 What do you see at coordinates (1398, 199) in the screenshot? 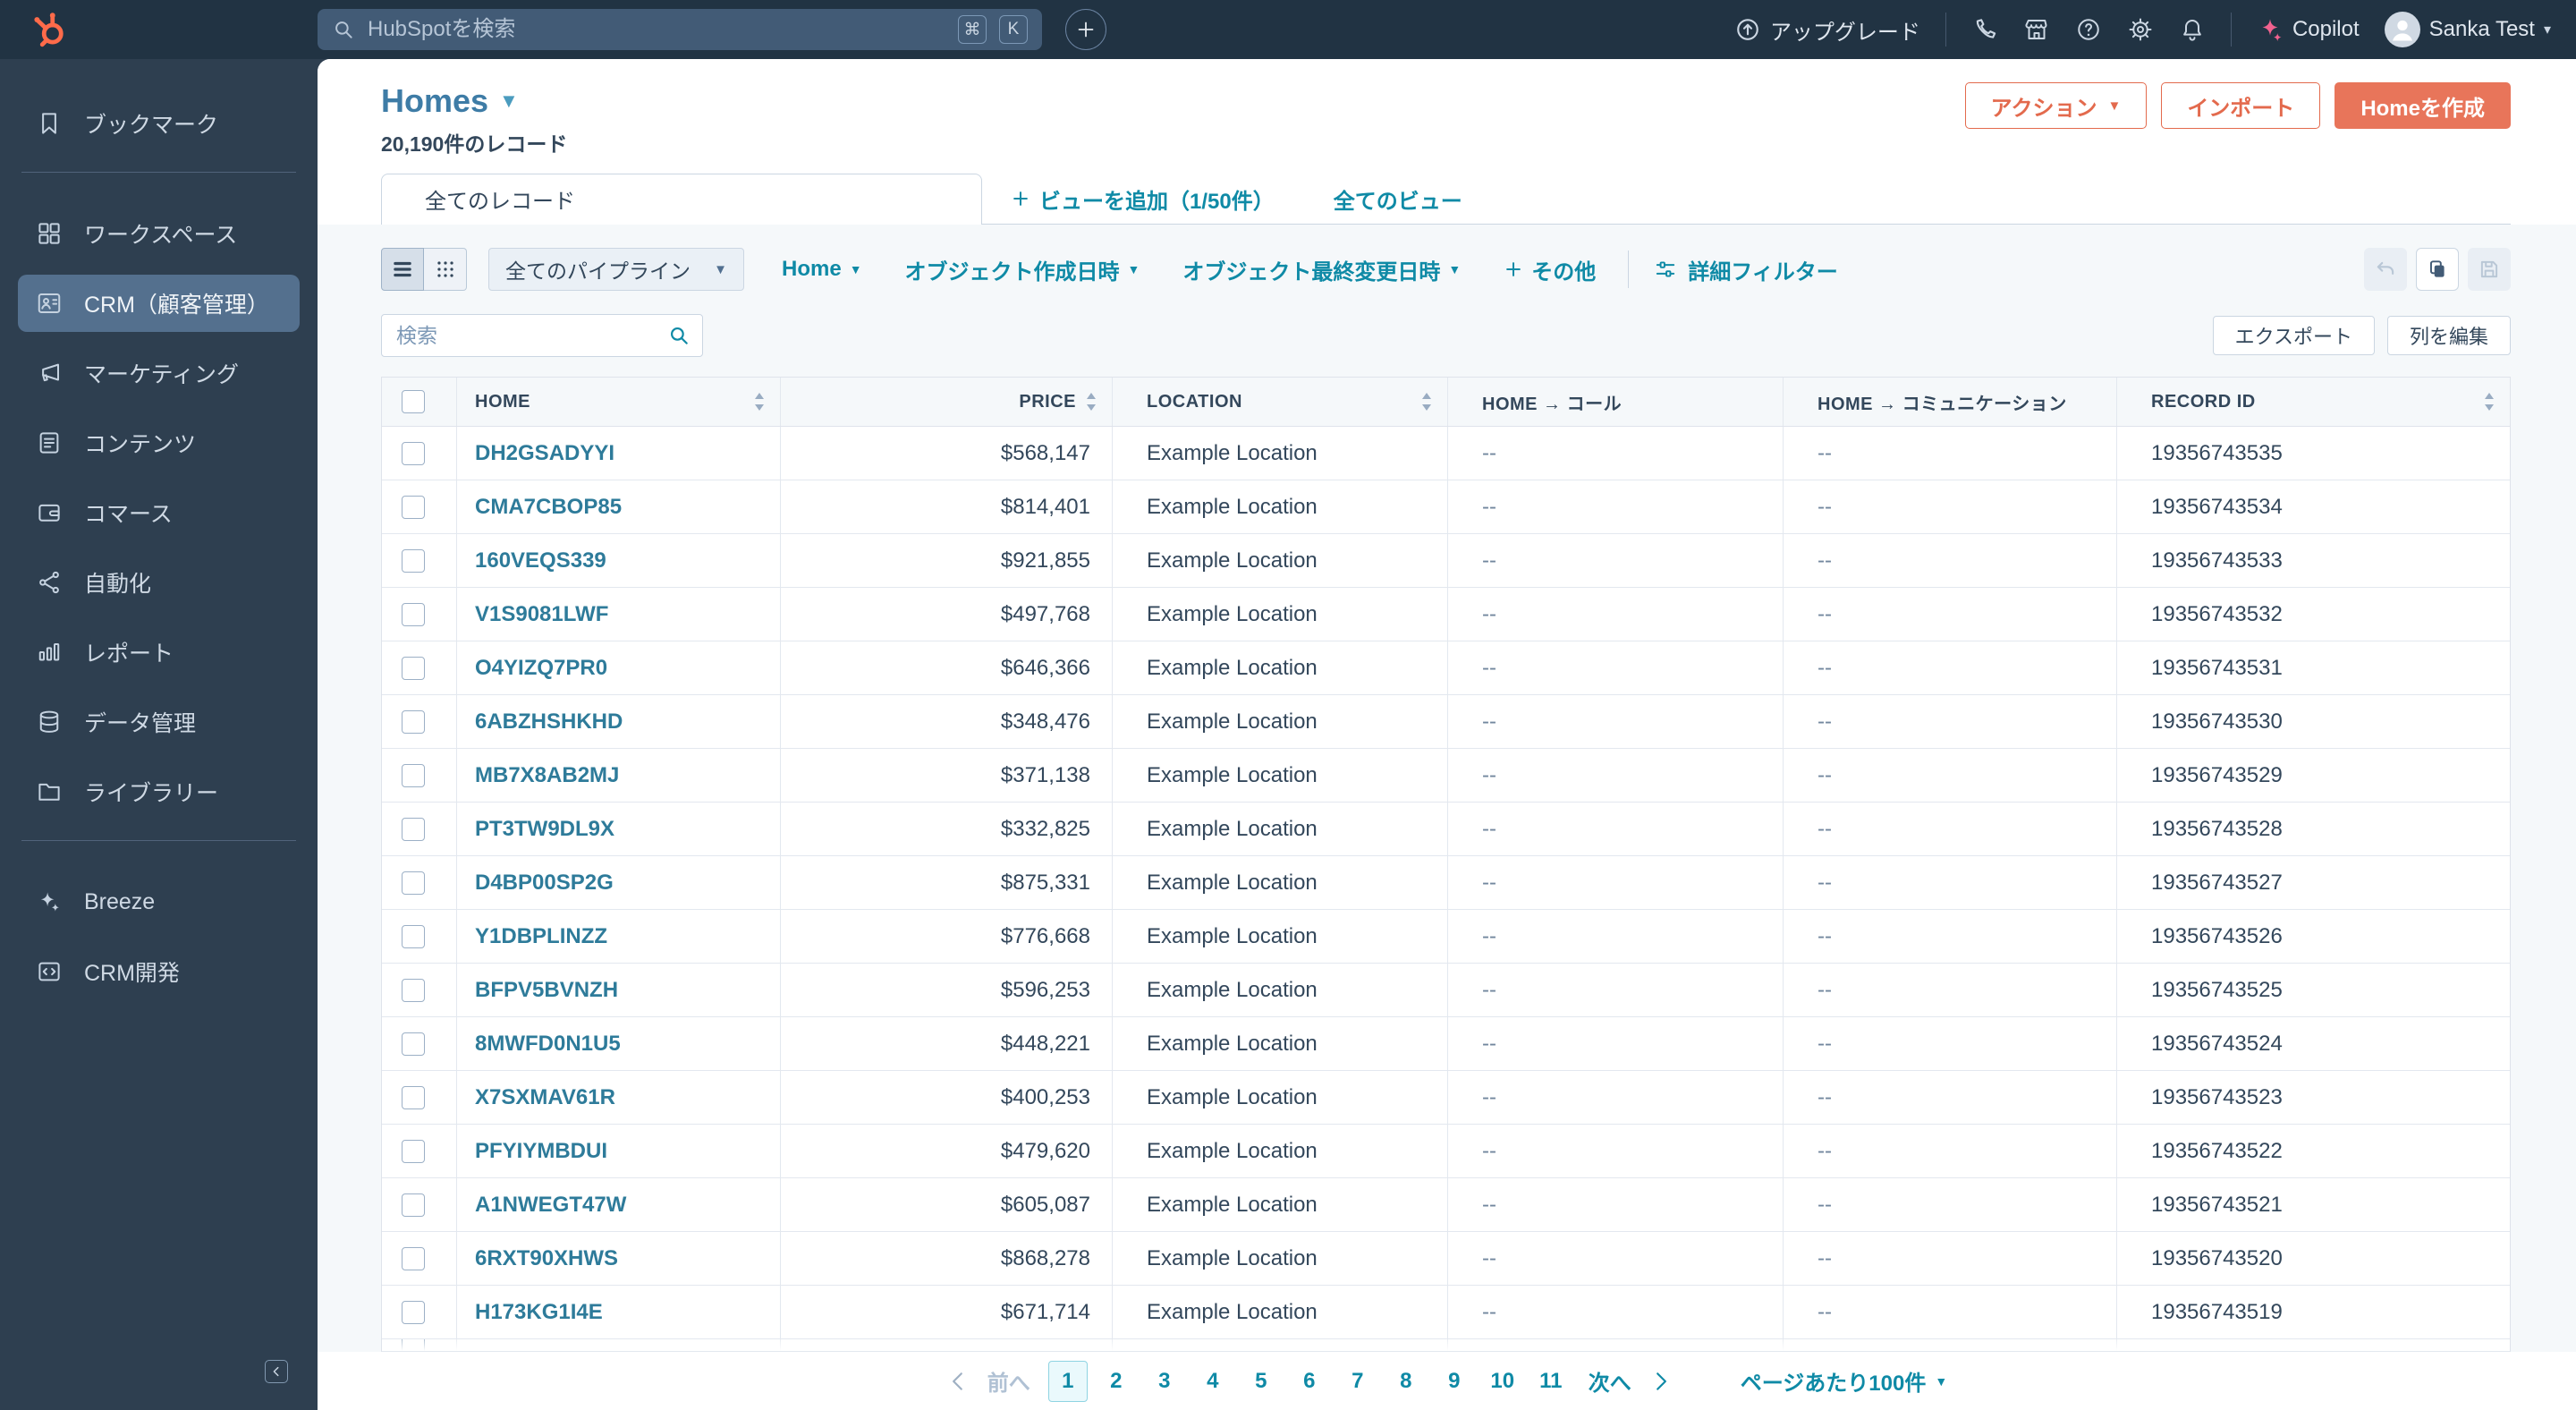
I see `all-views-link: 全てのビュー` at bounding box center [1398, 199].